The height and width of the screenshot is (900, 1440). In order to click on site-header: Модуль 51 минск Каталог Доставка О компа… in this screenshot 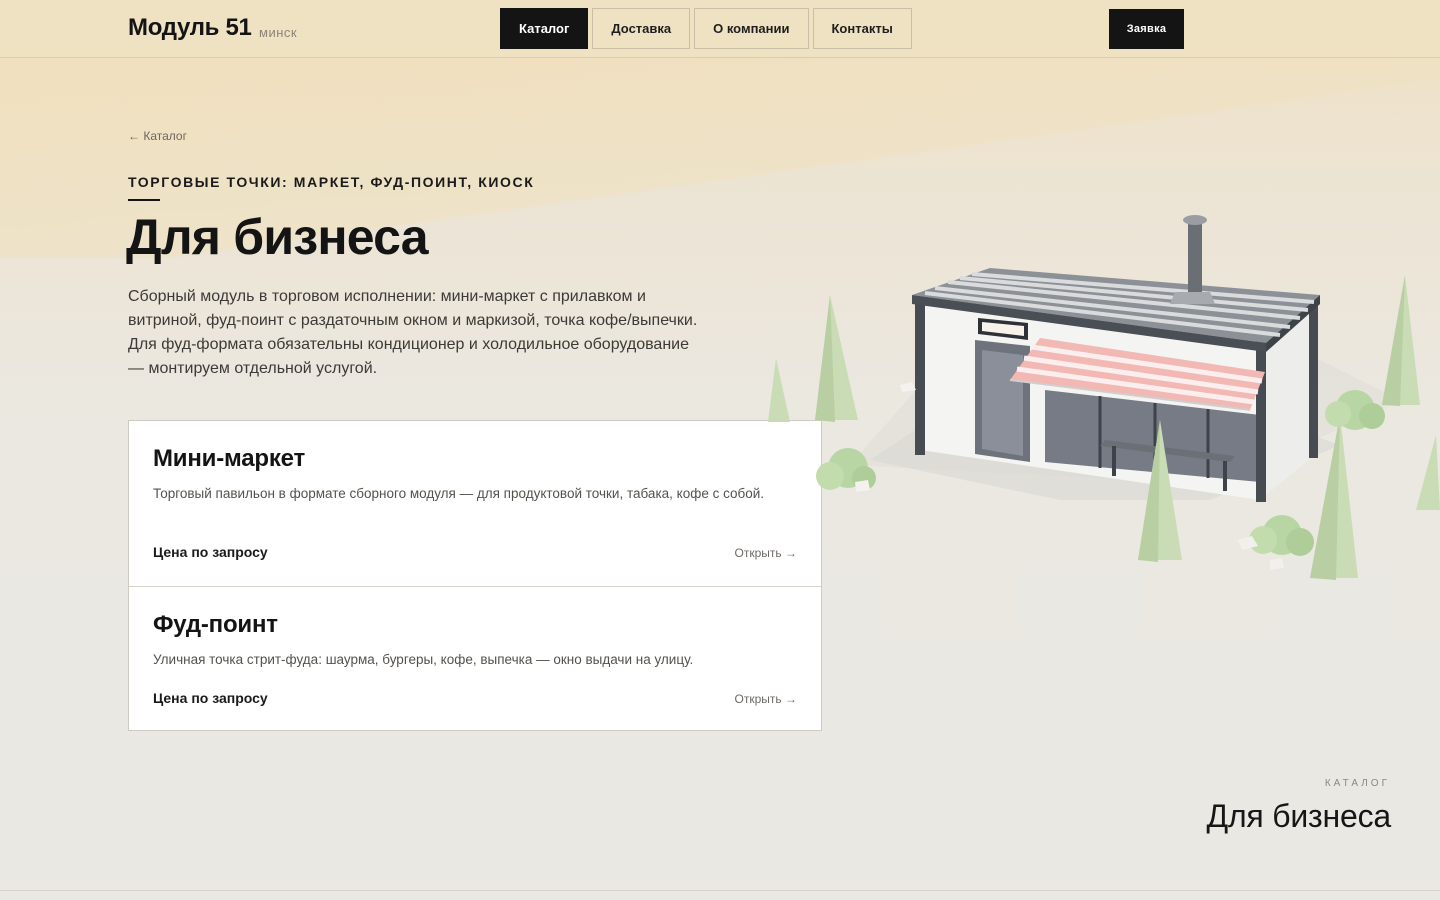, I will do `click(720, 29)`.